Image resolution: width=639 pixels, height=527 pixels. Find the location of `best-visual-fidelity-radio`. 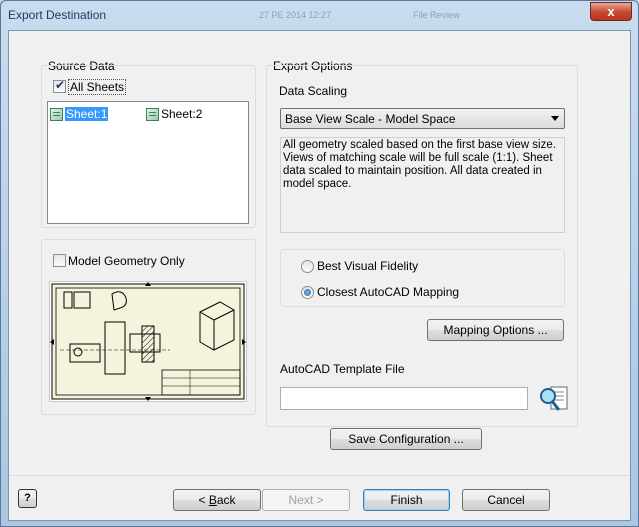

best-visual-fidelity-radio is located at coordinates (307, 266).